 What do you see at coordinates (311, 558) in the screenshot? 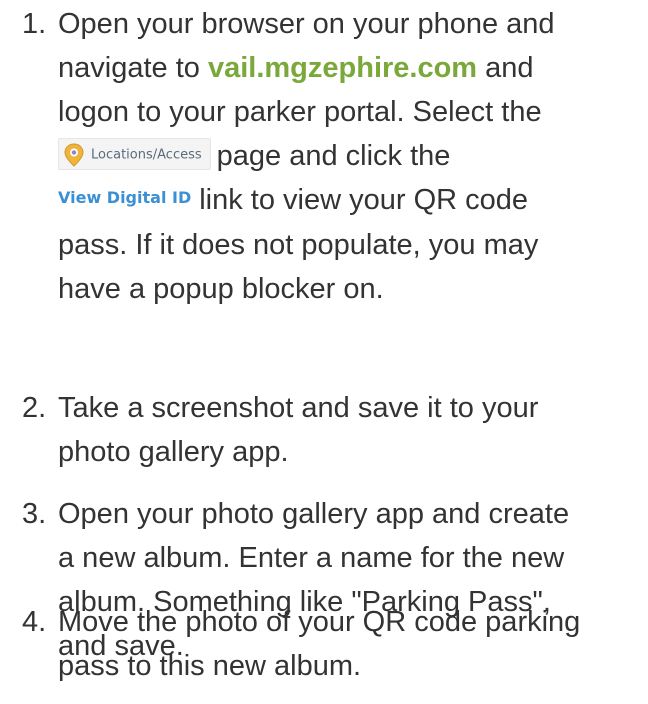
I see `step-3-line-2: a new album. Enter a name for the new` at bounding box center [311, 558].